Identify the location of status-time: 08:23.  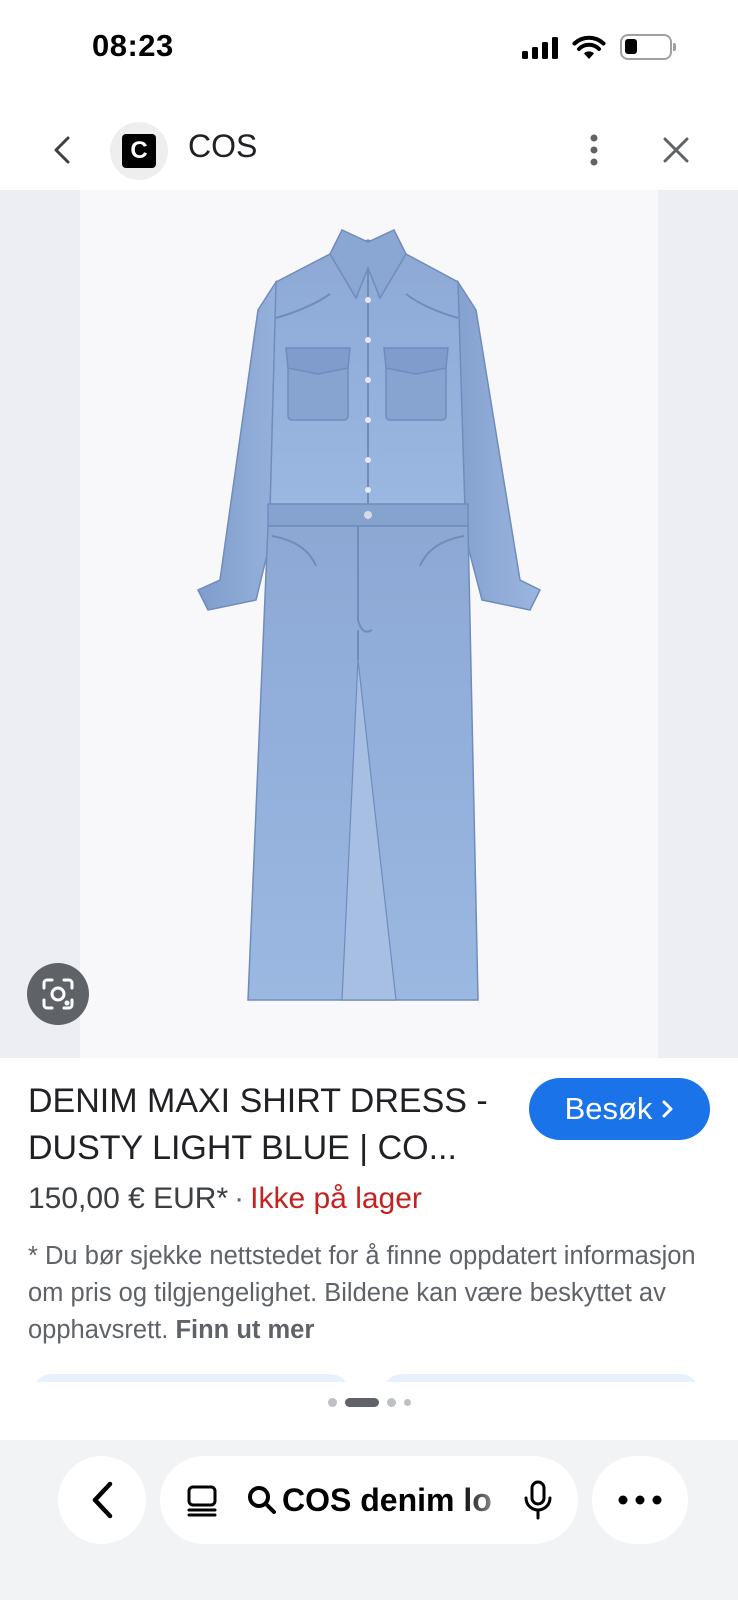
(133, 45).